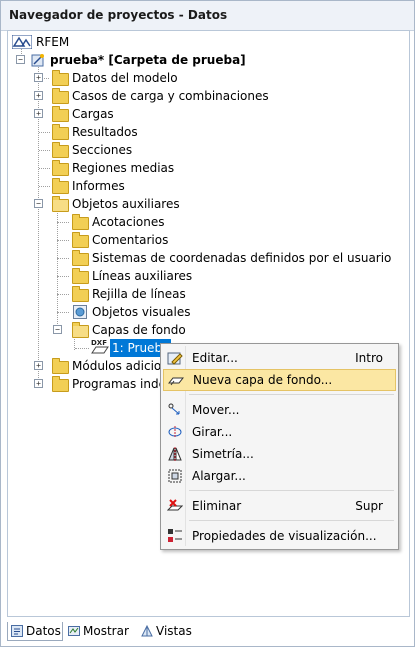  What do you see at coordinates (141, 312) in the screenshot?
I see `tree-item-label: Objetos visuales` at bounding box center [141, 312].